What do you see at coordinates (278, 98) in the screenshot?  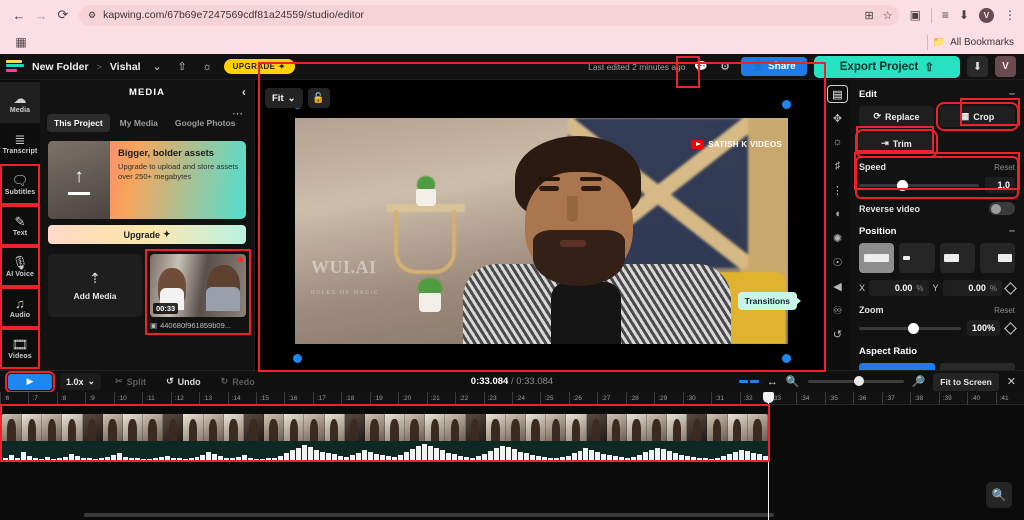 I see `fit-label: Fit` at bounding box center [278, 98].